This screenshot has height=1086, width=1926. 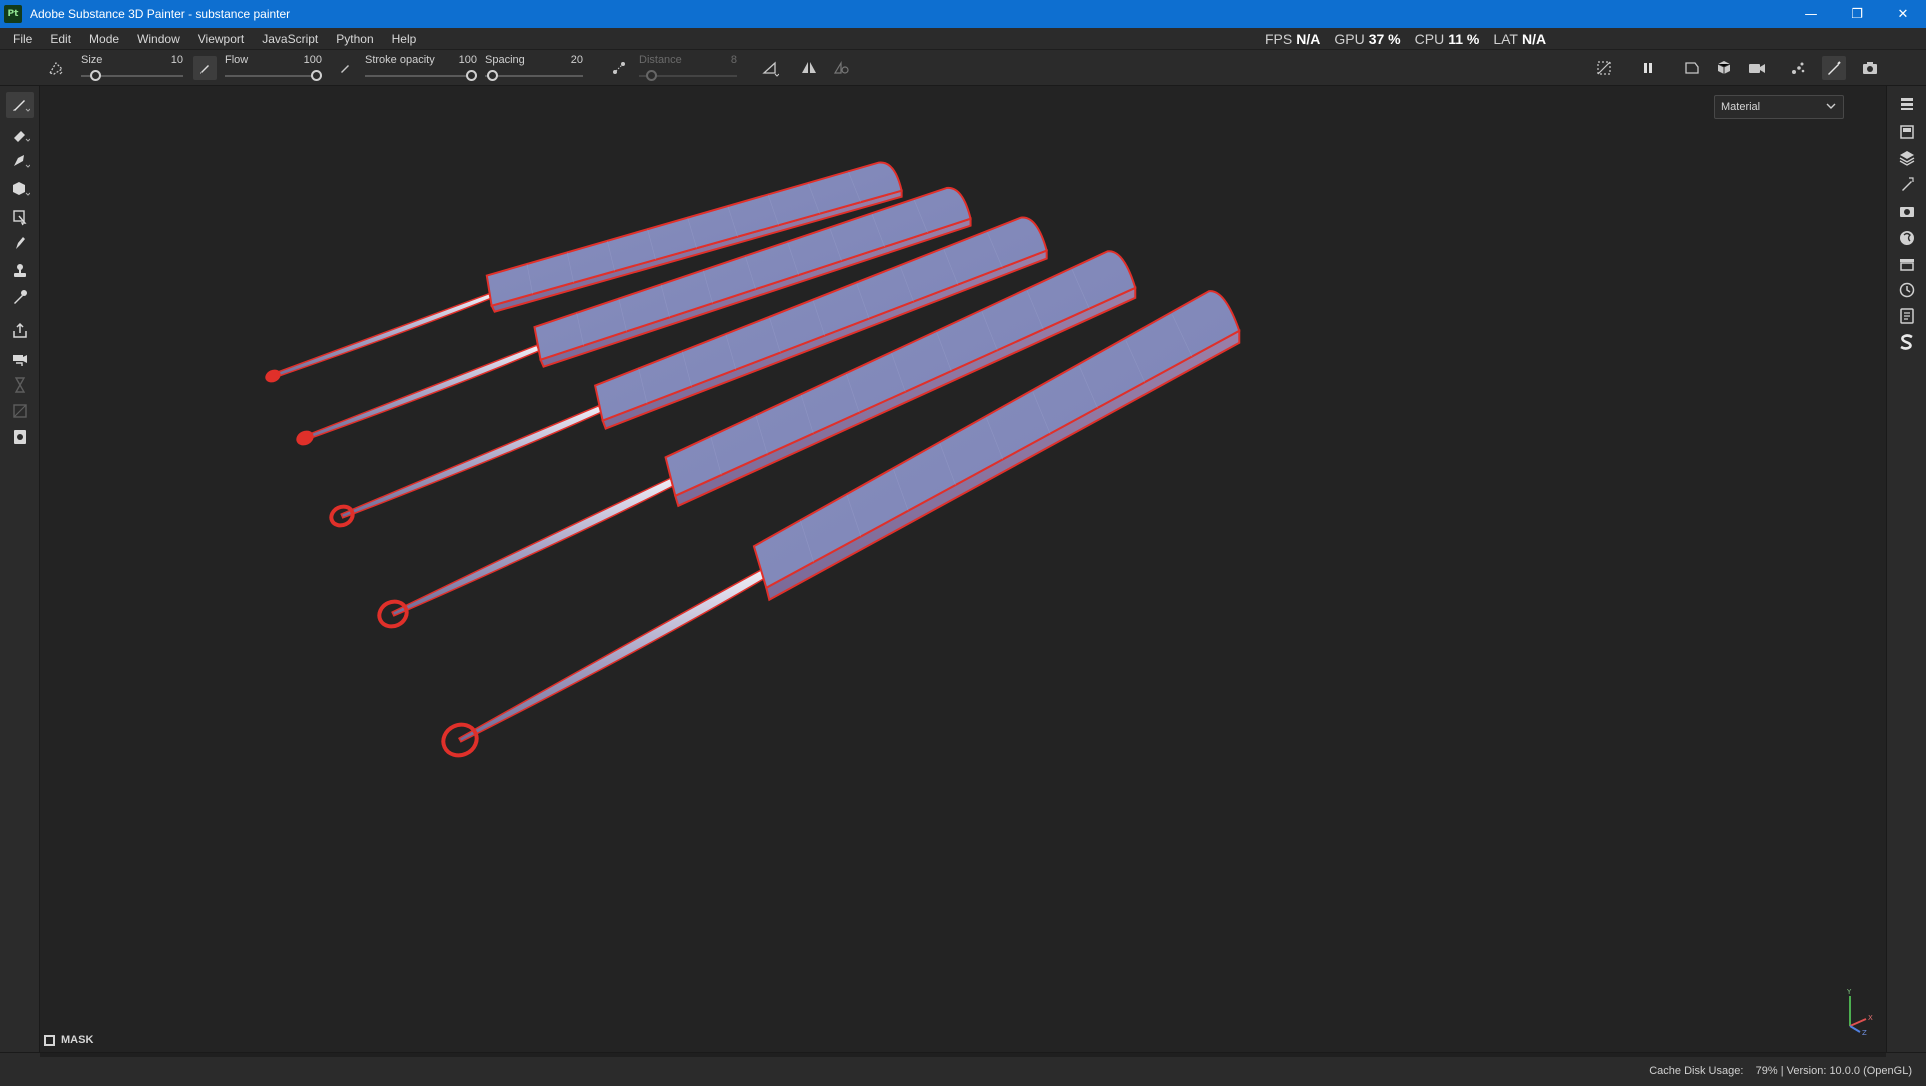 I want to click on paintbrush-icon, so click(x=1834, y=68).